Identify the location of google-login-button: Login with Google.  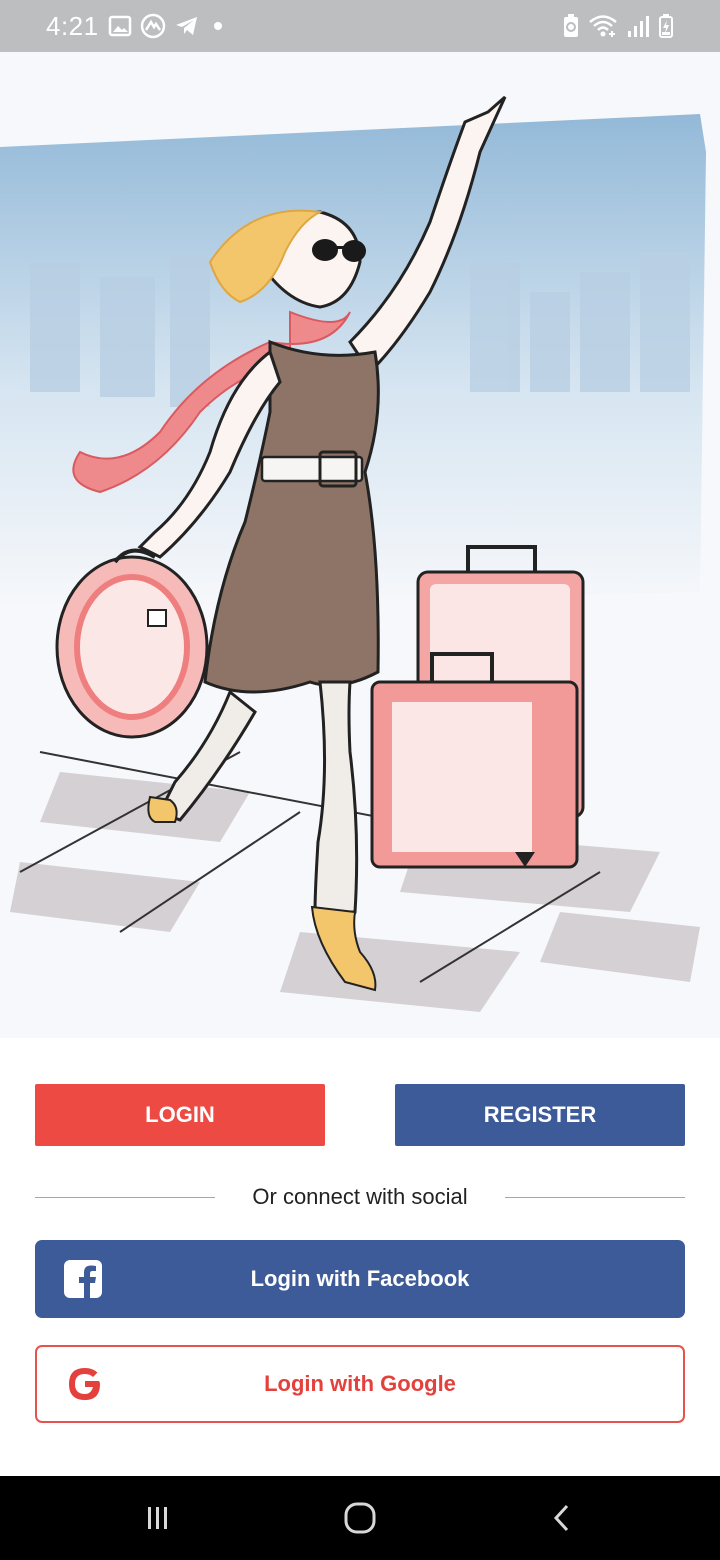
(360, 1384).